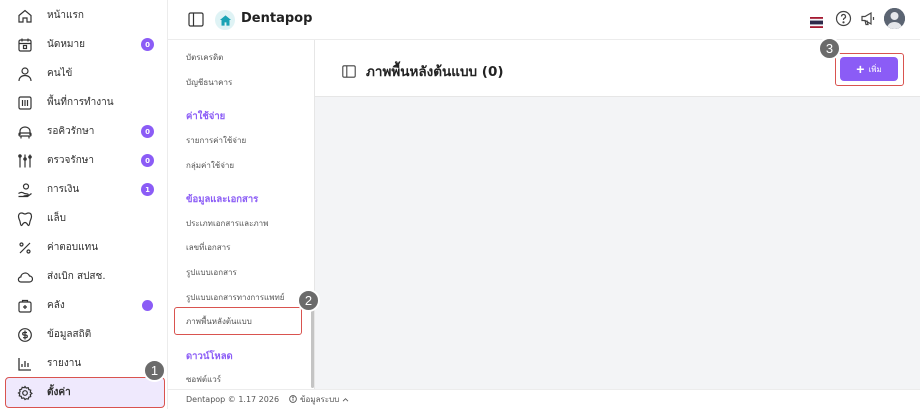 This screenshot has width=920, height=409. What do you see at coordinates (60, 73) in the screenshot?
I see `sidebar-item-label: คนไข้` at bounding box center [60, 73].